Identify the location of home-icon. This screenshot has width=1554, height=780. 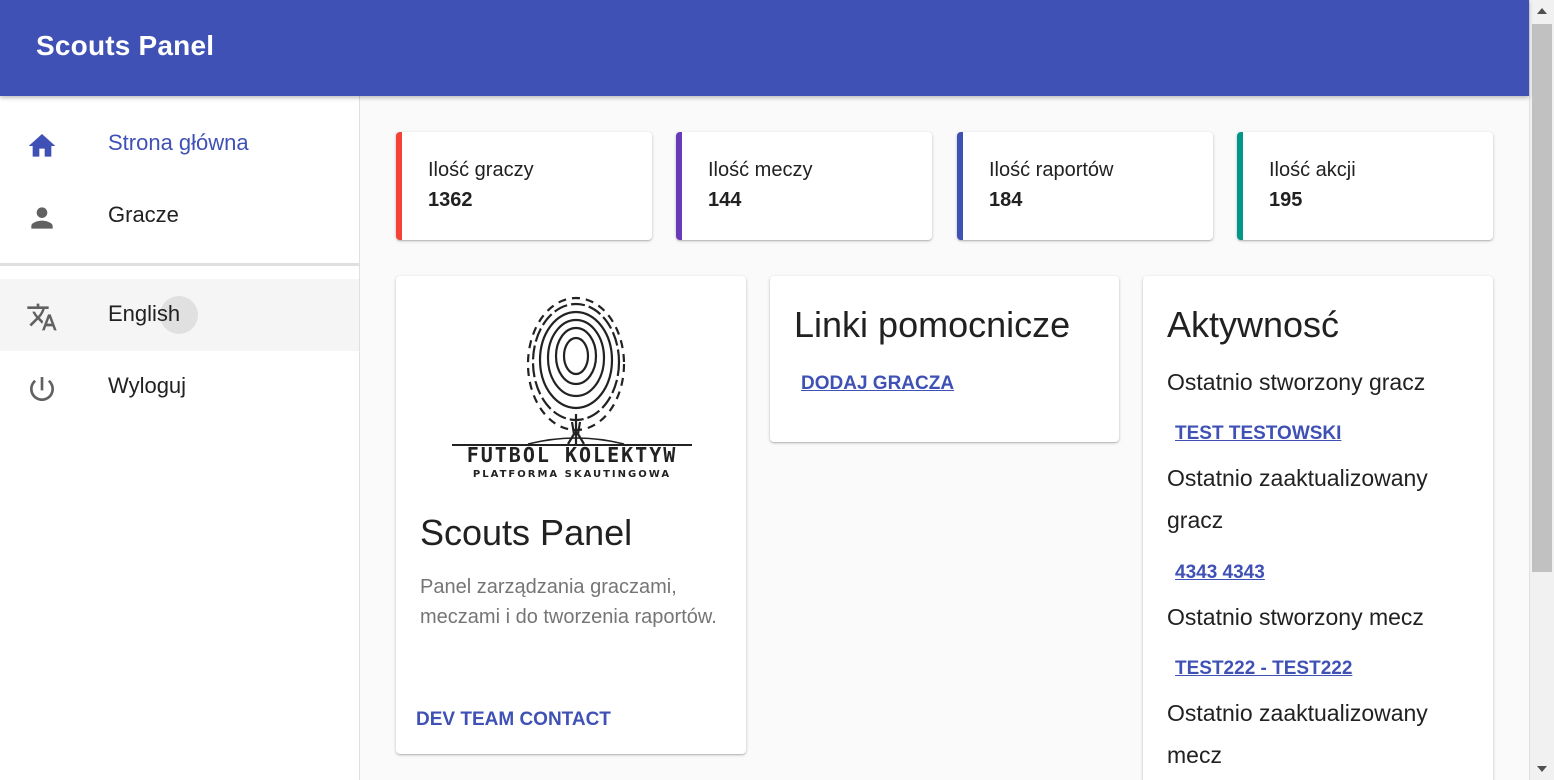
(42, 145).